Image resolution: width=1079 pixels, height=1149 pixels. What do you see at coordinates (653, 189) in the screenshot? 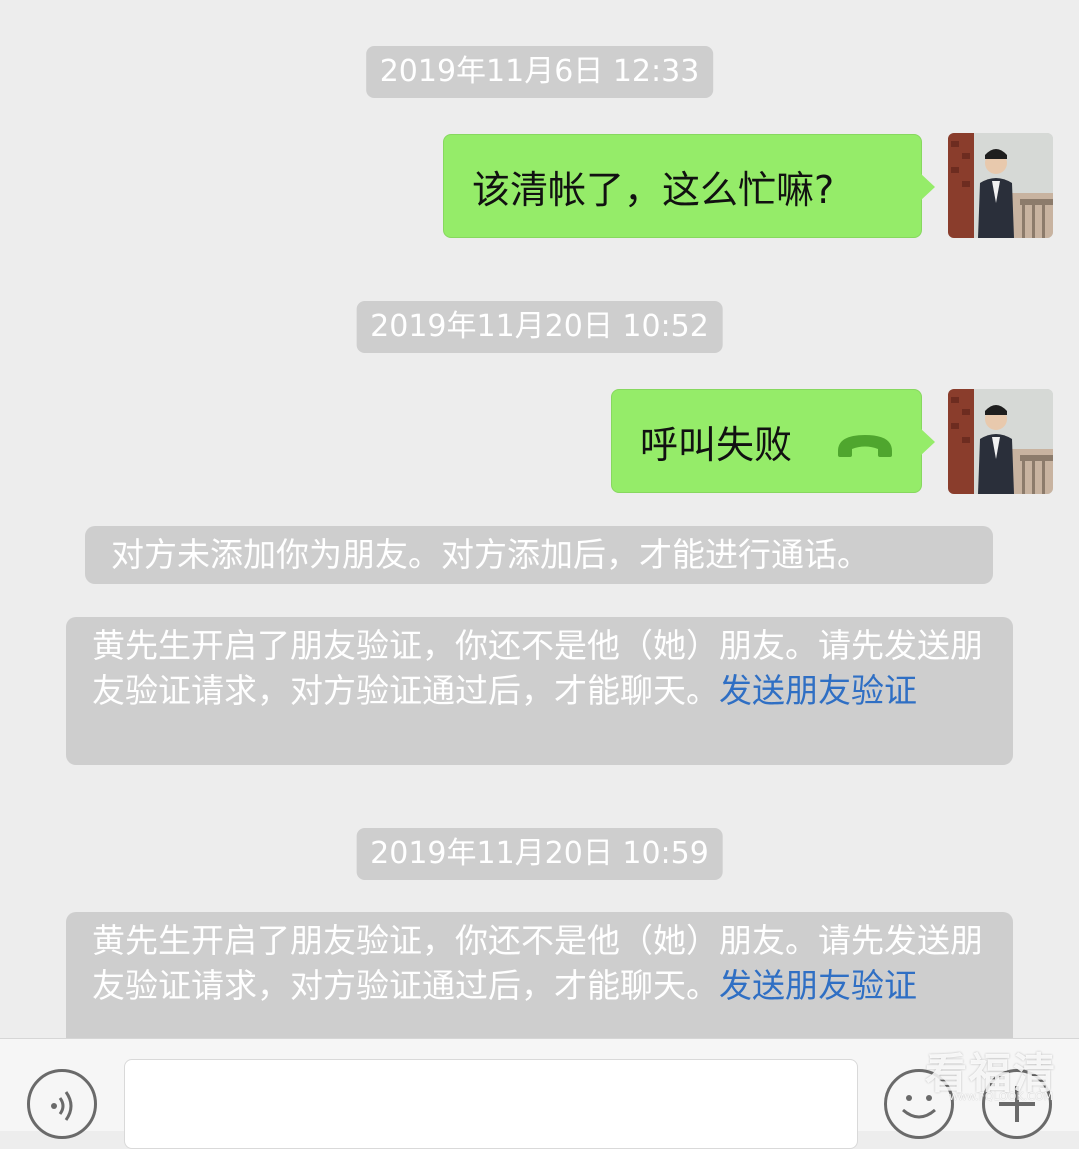
I see `message-text: 该清帐了，这么忙嘛?` at bounding box center [653, 189].